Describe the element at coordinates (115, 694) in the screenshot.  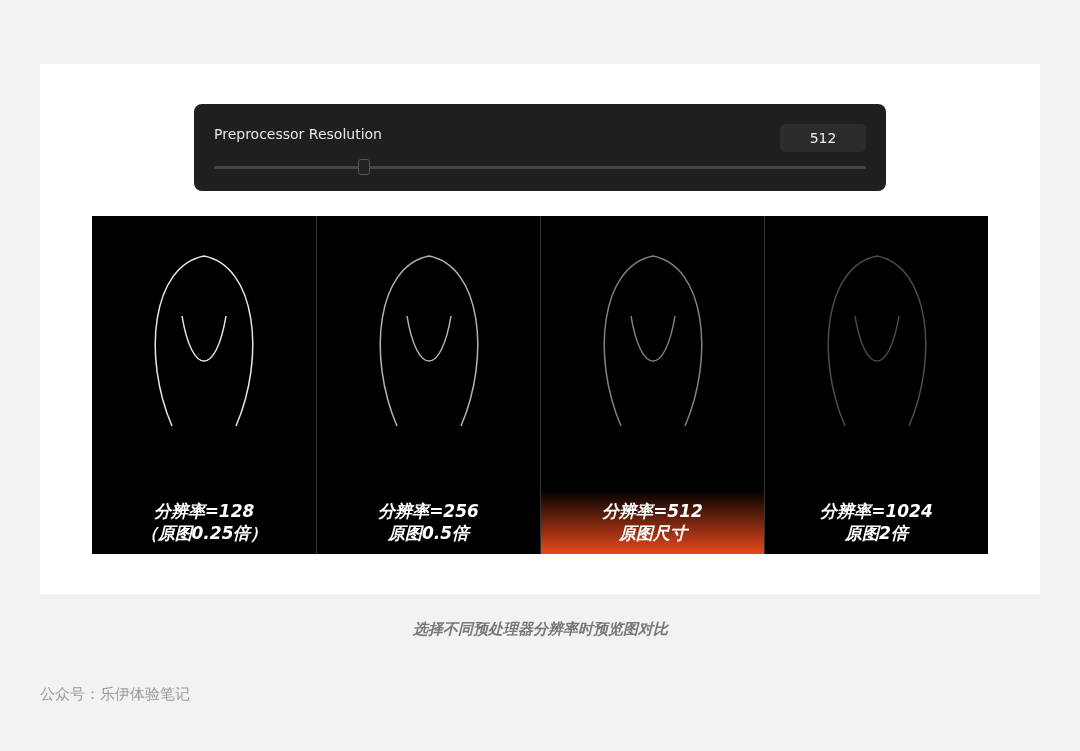
I see `footer-text: 公众号：乐伊体验笔记` at that location.